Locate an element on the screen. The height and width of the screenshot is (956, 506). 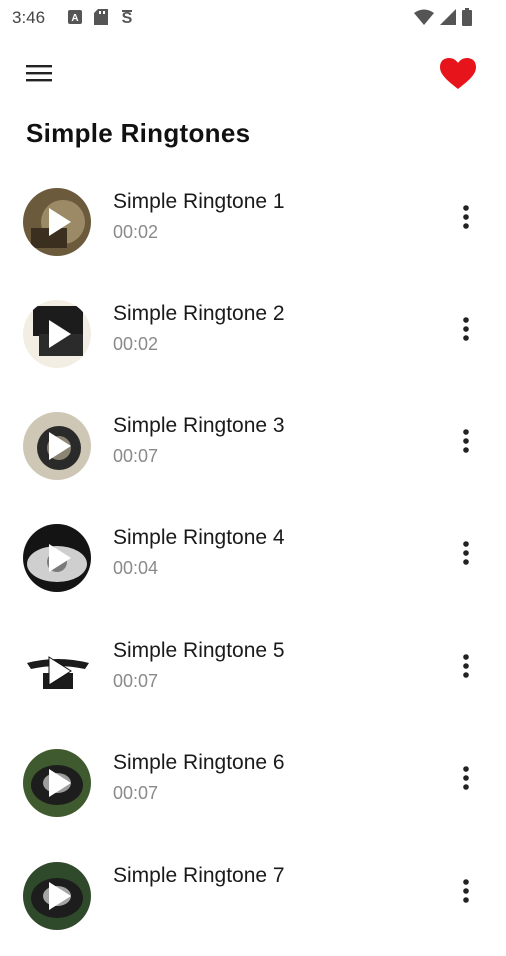
ringtone-title: Simple Ringtone 3 is located at coordinates (199, 425).